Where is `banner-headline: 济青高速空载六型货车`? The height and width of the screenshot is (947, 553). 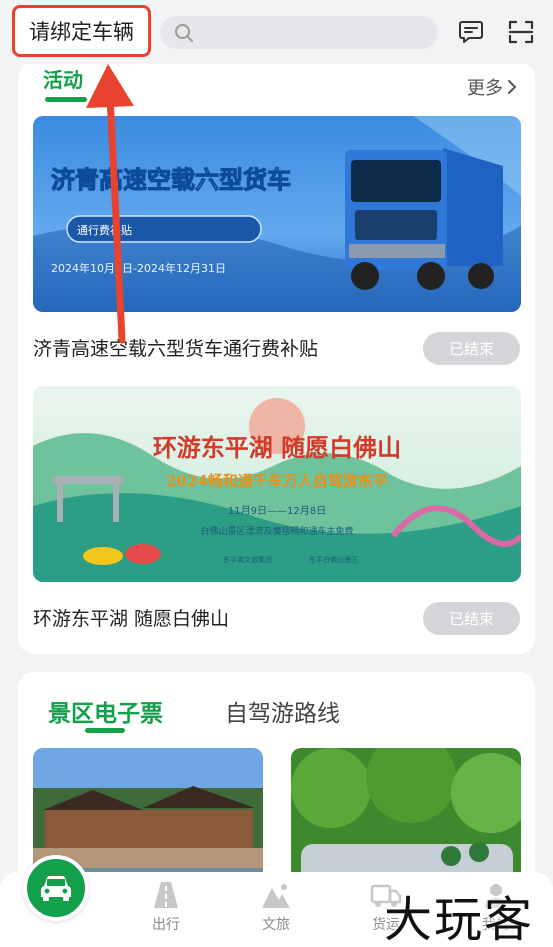
banner-headline: 济青高速空载六型货车 is located at coordinates (171, 180).